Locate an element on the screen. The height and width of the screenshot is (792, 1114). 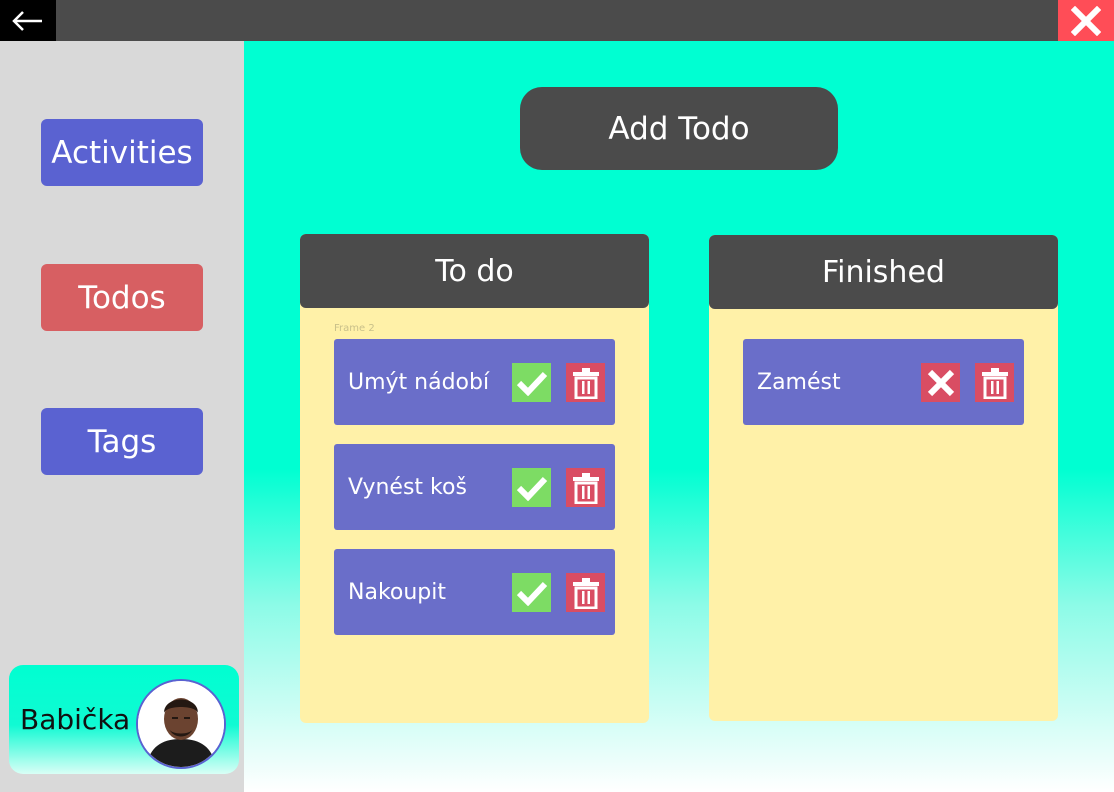
close-icon is located at coordinates (1086, 20).